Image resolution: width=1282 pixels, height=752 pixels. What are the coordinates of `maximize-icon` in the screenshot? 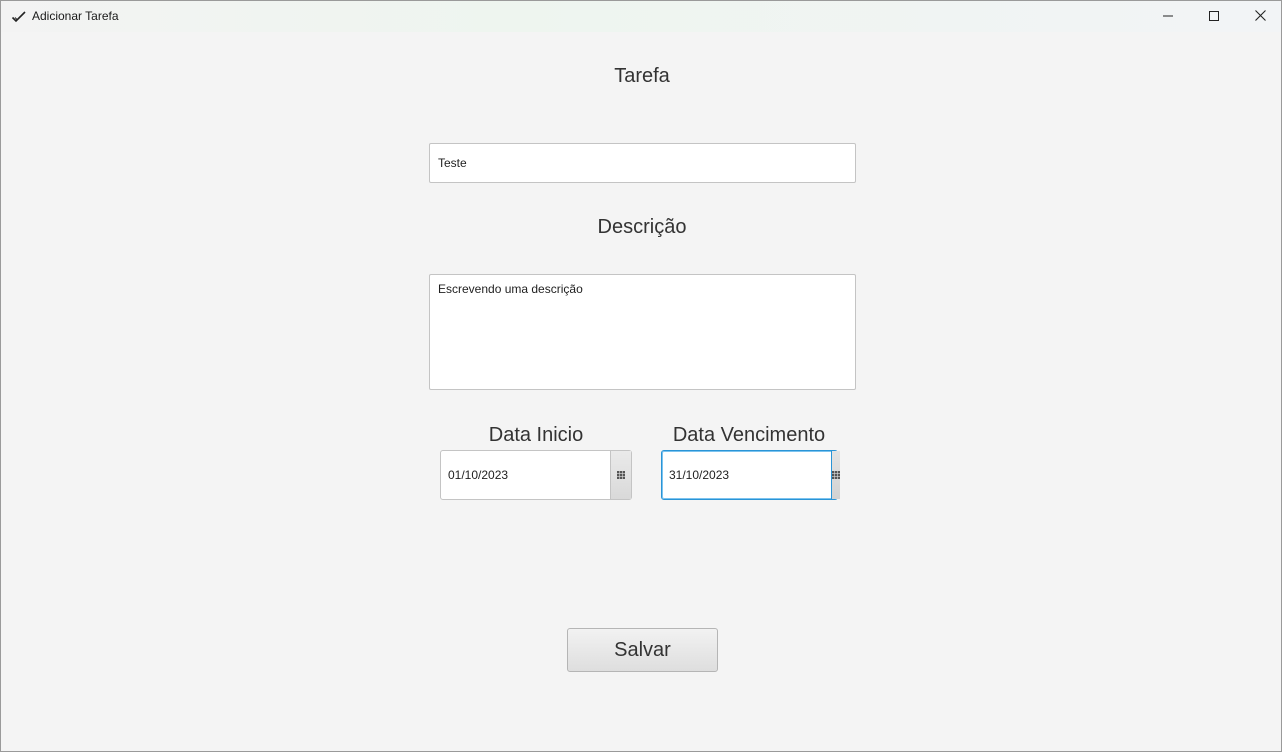 It's located at (1214, 17).